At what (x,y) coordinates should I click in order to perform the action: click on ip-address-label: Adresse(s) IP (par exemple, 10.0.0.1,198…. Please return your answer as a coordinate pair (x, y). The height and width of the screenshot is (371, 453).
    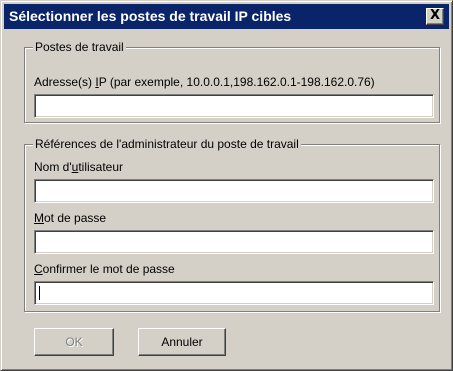
    Looking at the image, I should click on (204, 82).